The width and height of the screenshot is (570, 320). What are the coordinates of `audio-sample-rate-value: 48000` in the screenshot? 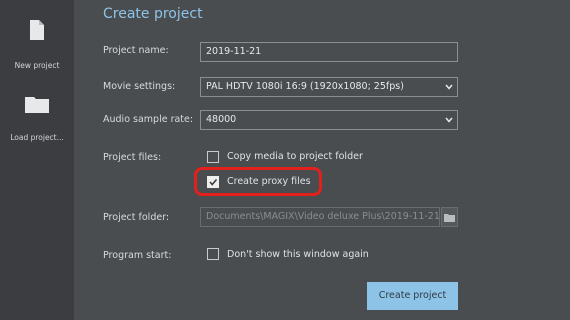 It's located at (221, 119).